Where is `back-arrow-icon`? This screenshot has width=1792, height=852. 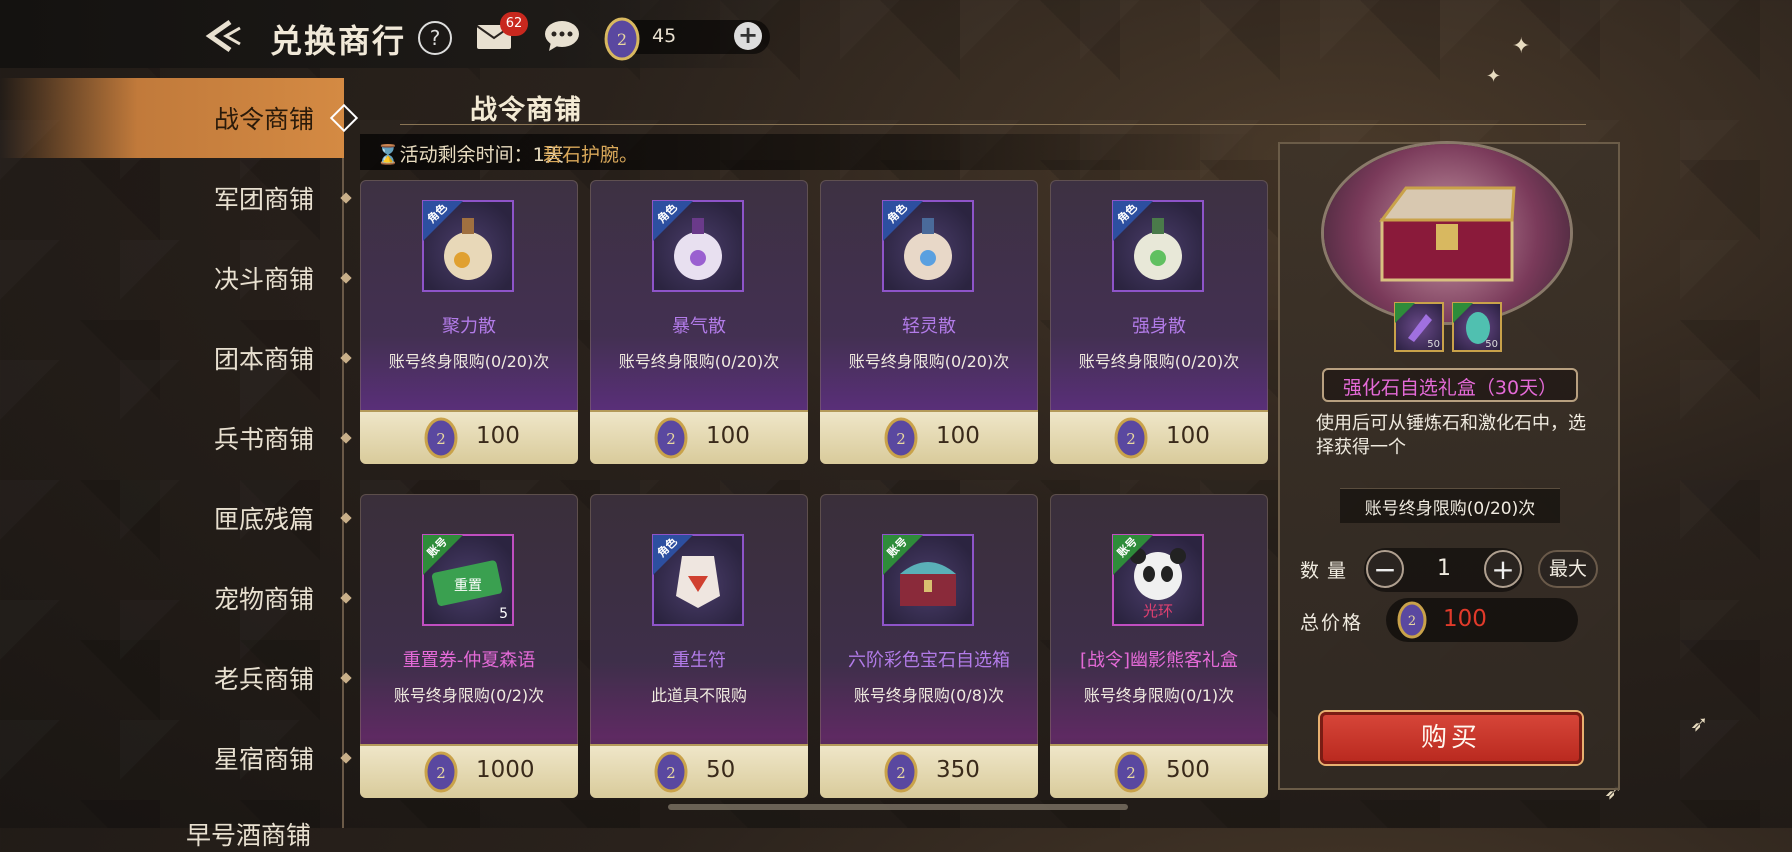 back-arrow-icon is located at coordinates (223, 36).